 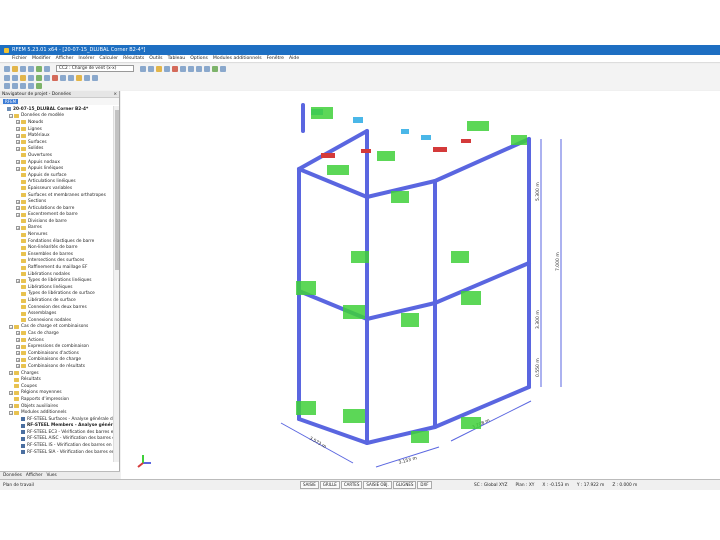 I want to click on view-y-icon, so click(x=191, y=68).